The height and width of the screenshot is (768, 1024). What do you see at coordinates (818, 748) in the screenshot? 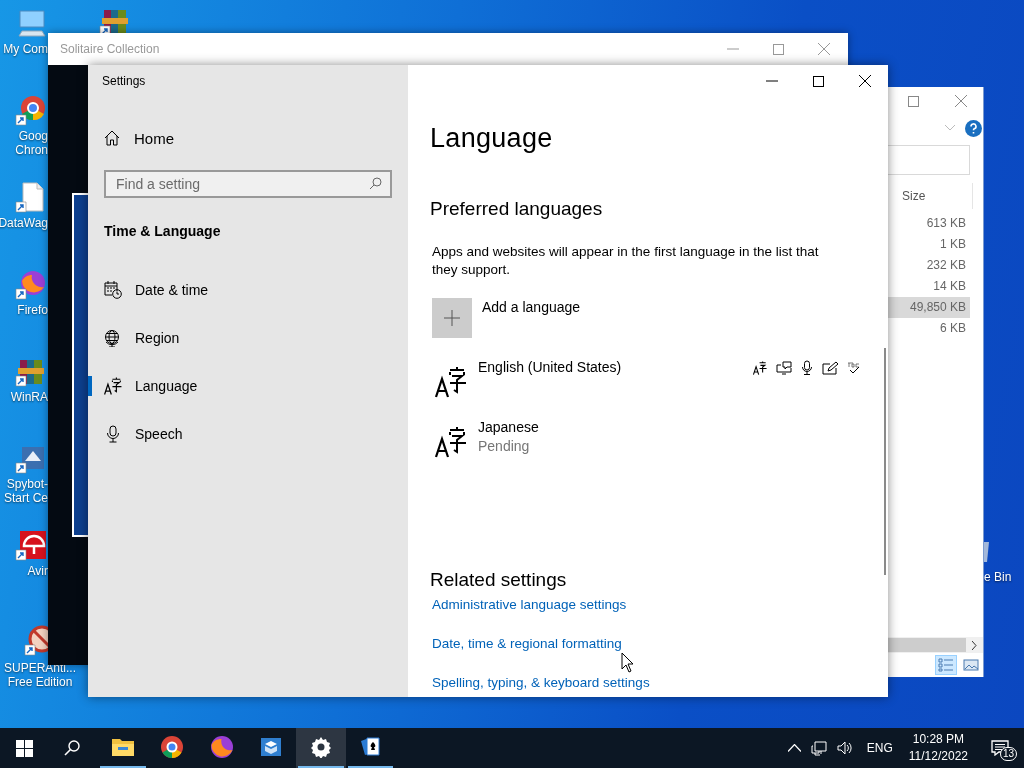
I see `network-icon` at bounding box center [818, 748].